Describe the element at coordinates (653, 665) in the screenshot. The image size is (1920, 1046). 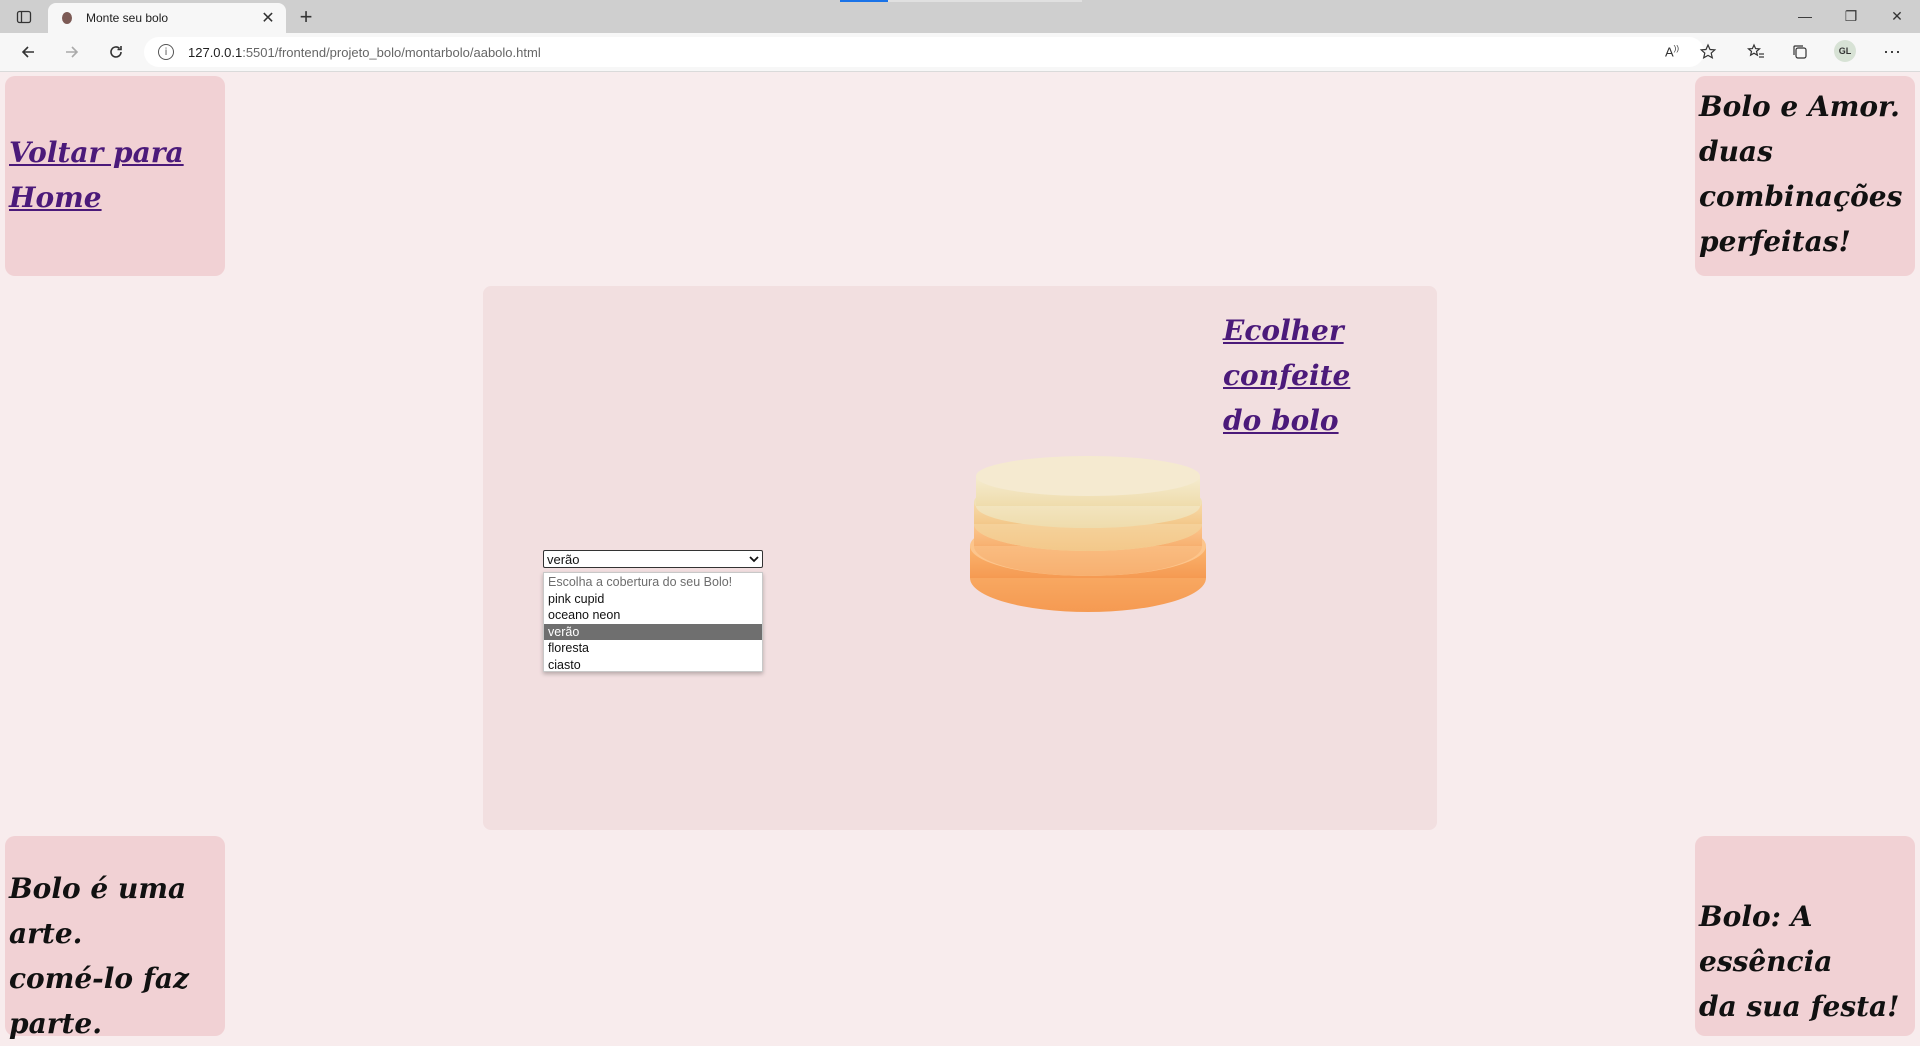
I see `dropdown-option: ciasto` at that location.